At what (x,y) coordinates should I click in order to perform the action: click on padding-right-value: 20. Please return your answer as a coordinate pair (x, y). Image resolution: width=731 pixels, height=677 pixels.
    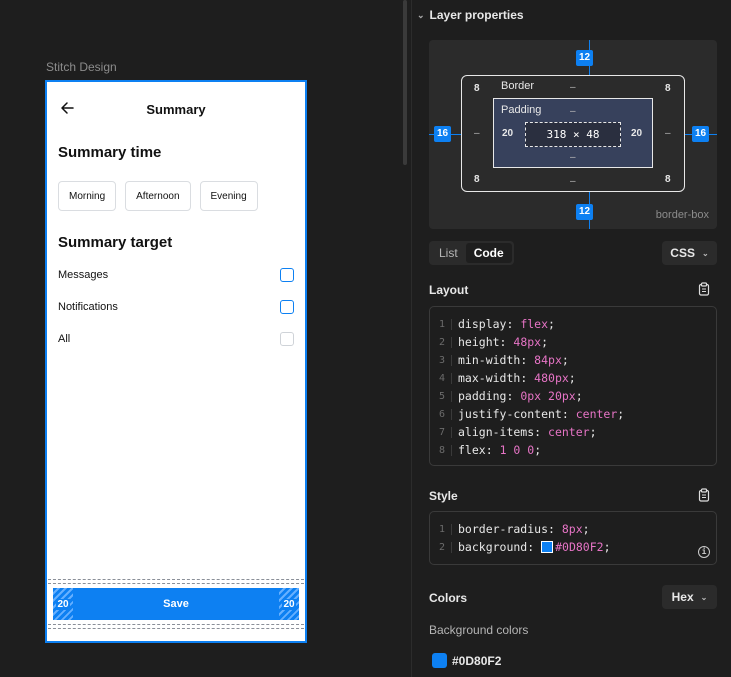
    Looking at the image, I should click on (636, 133).